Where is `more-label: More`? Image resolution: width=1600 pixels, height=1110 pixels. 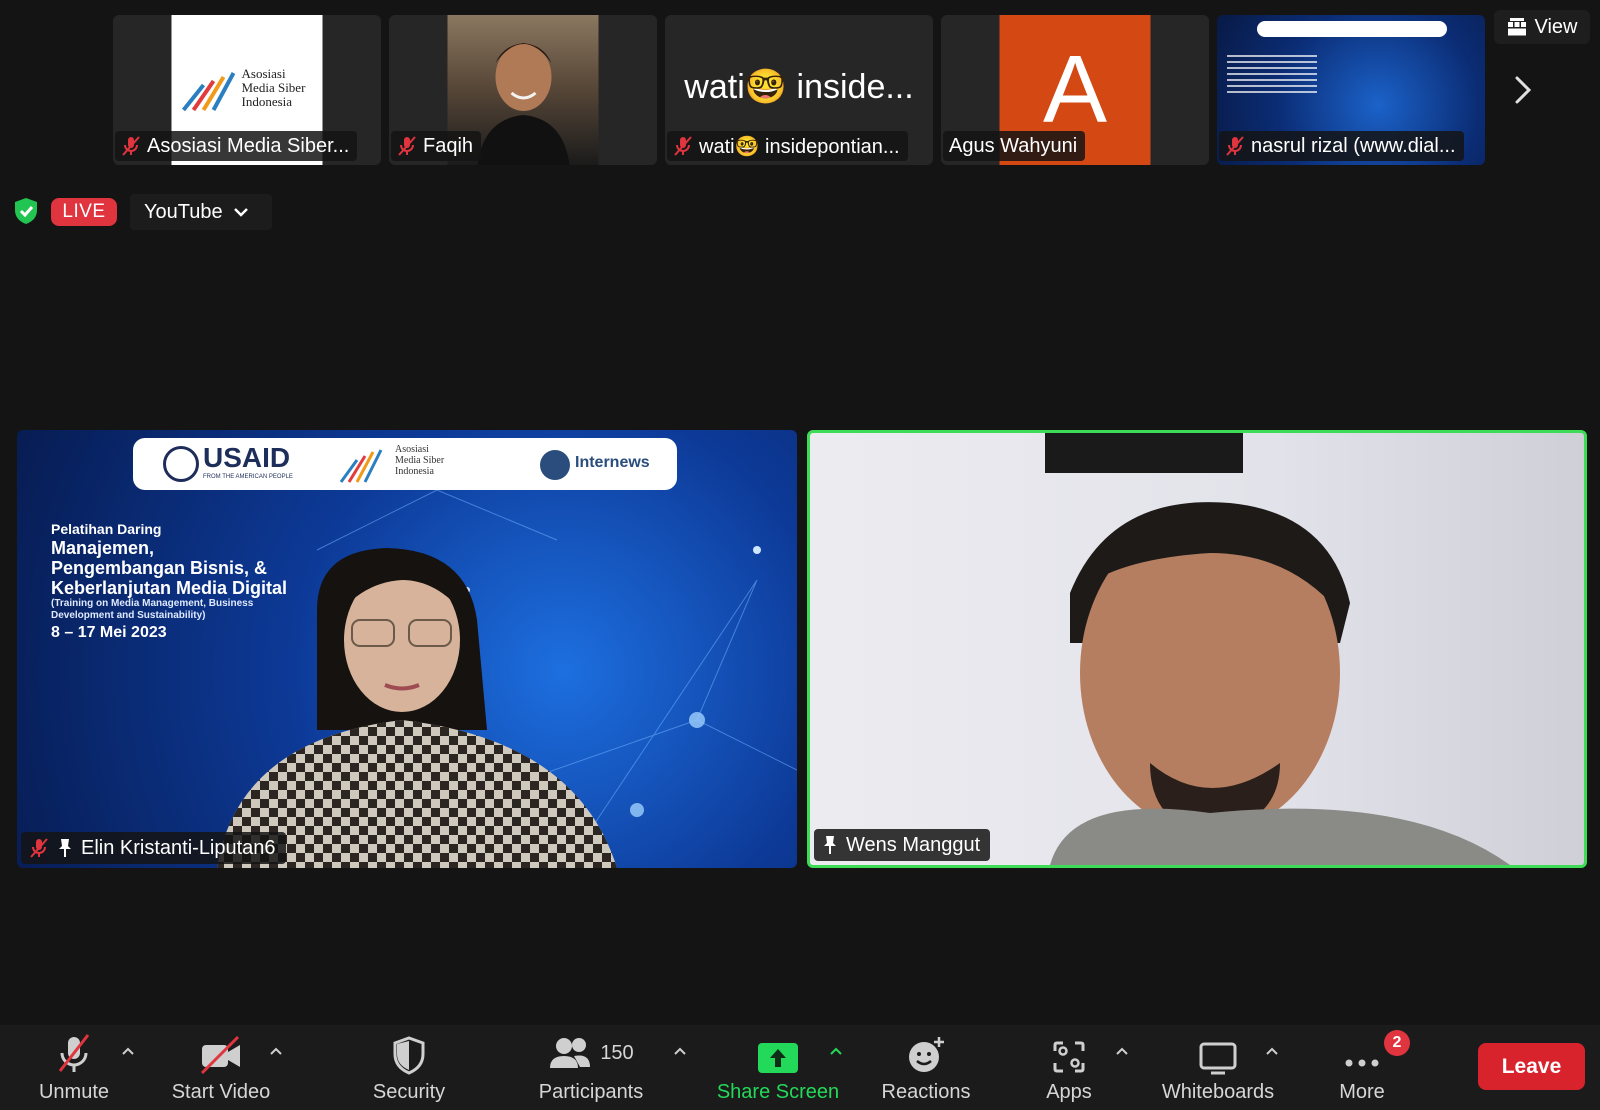 more-label: More is located at coordinates (1362, 1092).